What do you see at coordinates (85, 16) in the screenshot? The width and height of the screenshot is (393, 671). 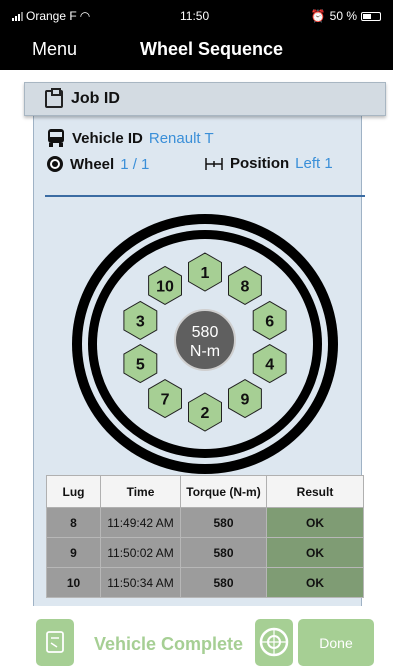 I see `wifi-icon: ◠` at bounding box center [85, 16].